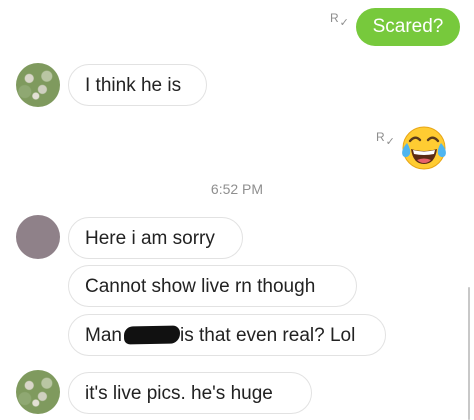 The height and width of the screenshot is (420, 474). What do you see at coordinates (155, 238) in the screenshot?
I see `incoming-message-bubble: Here i am sorry` at bounding box center [155, 238].